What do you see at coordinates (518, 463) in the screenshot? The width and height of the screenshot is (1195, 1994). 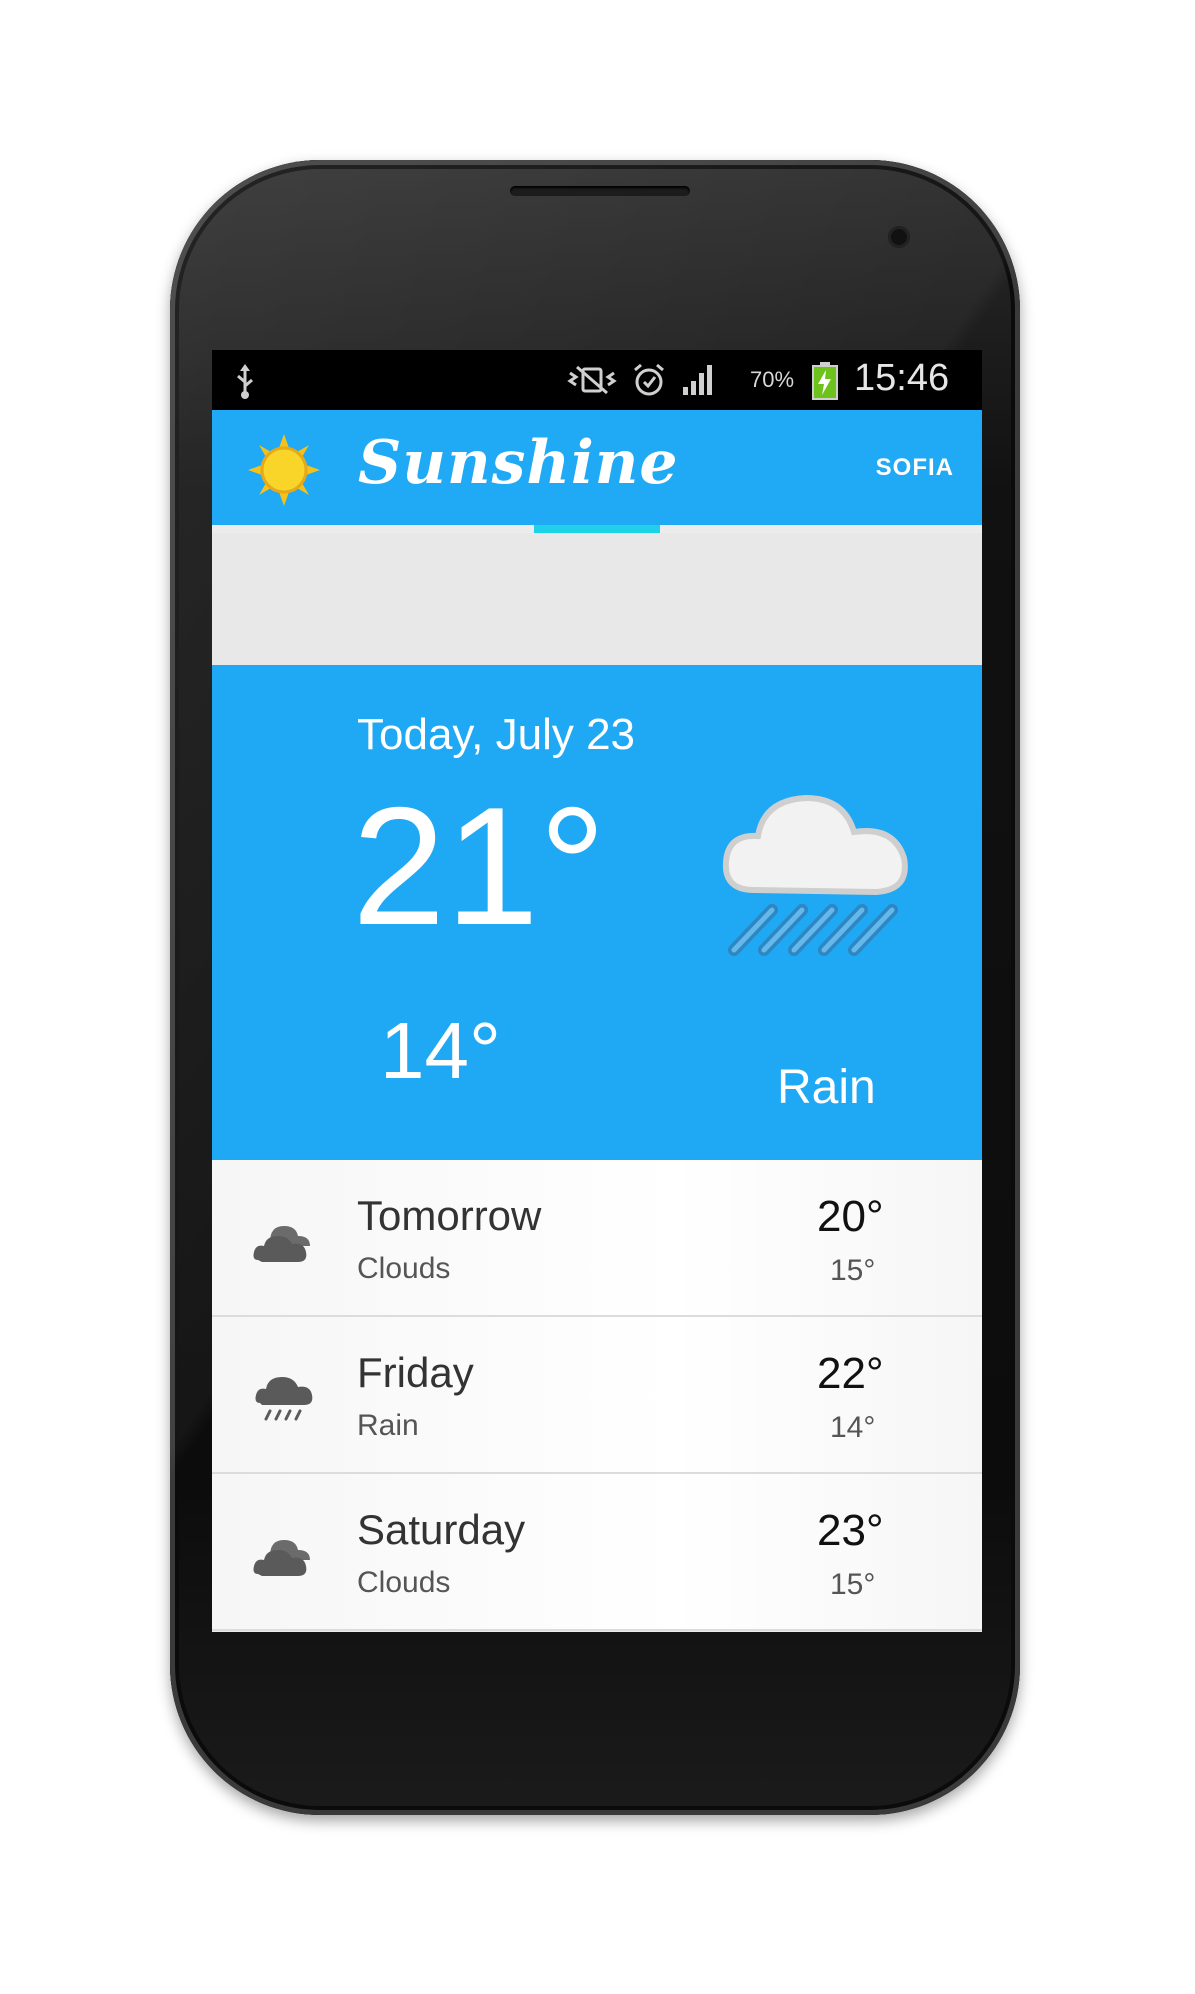 I see `app-title: Sunshine` at bounding box center [518, 463].